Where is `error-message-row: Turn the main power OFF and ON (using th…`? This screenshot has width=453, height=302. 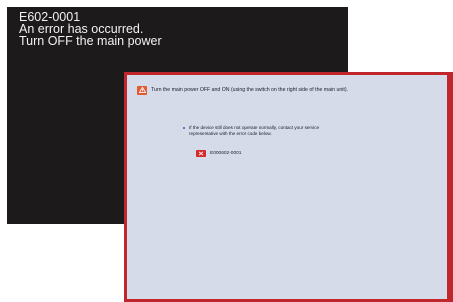
error-message-row: Turn the main power OFF and ON (using th… is located at coordinates (290, 90).